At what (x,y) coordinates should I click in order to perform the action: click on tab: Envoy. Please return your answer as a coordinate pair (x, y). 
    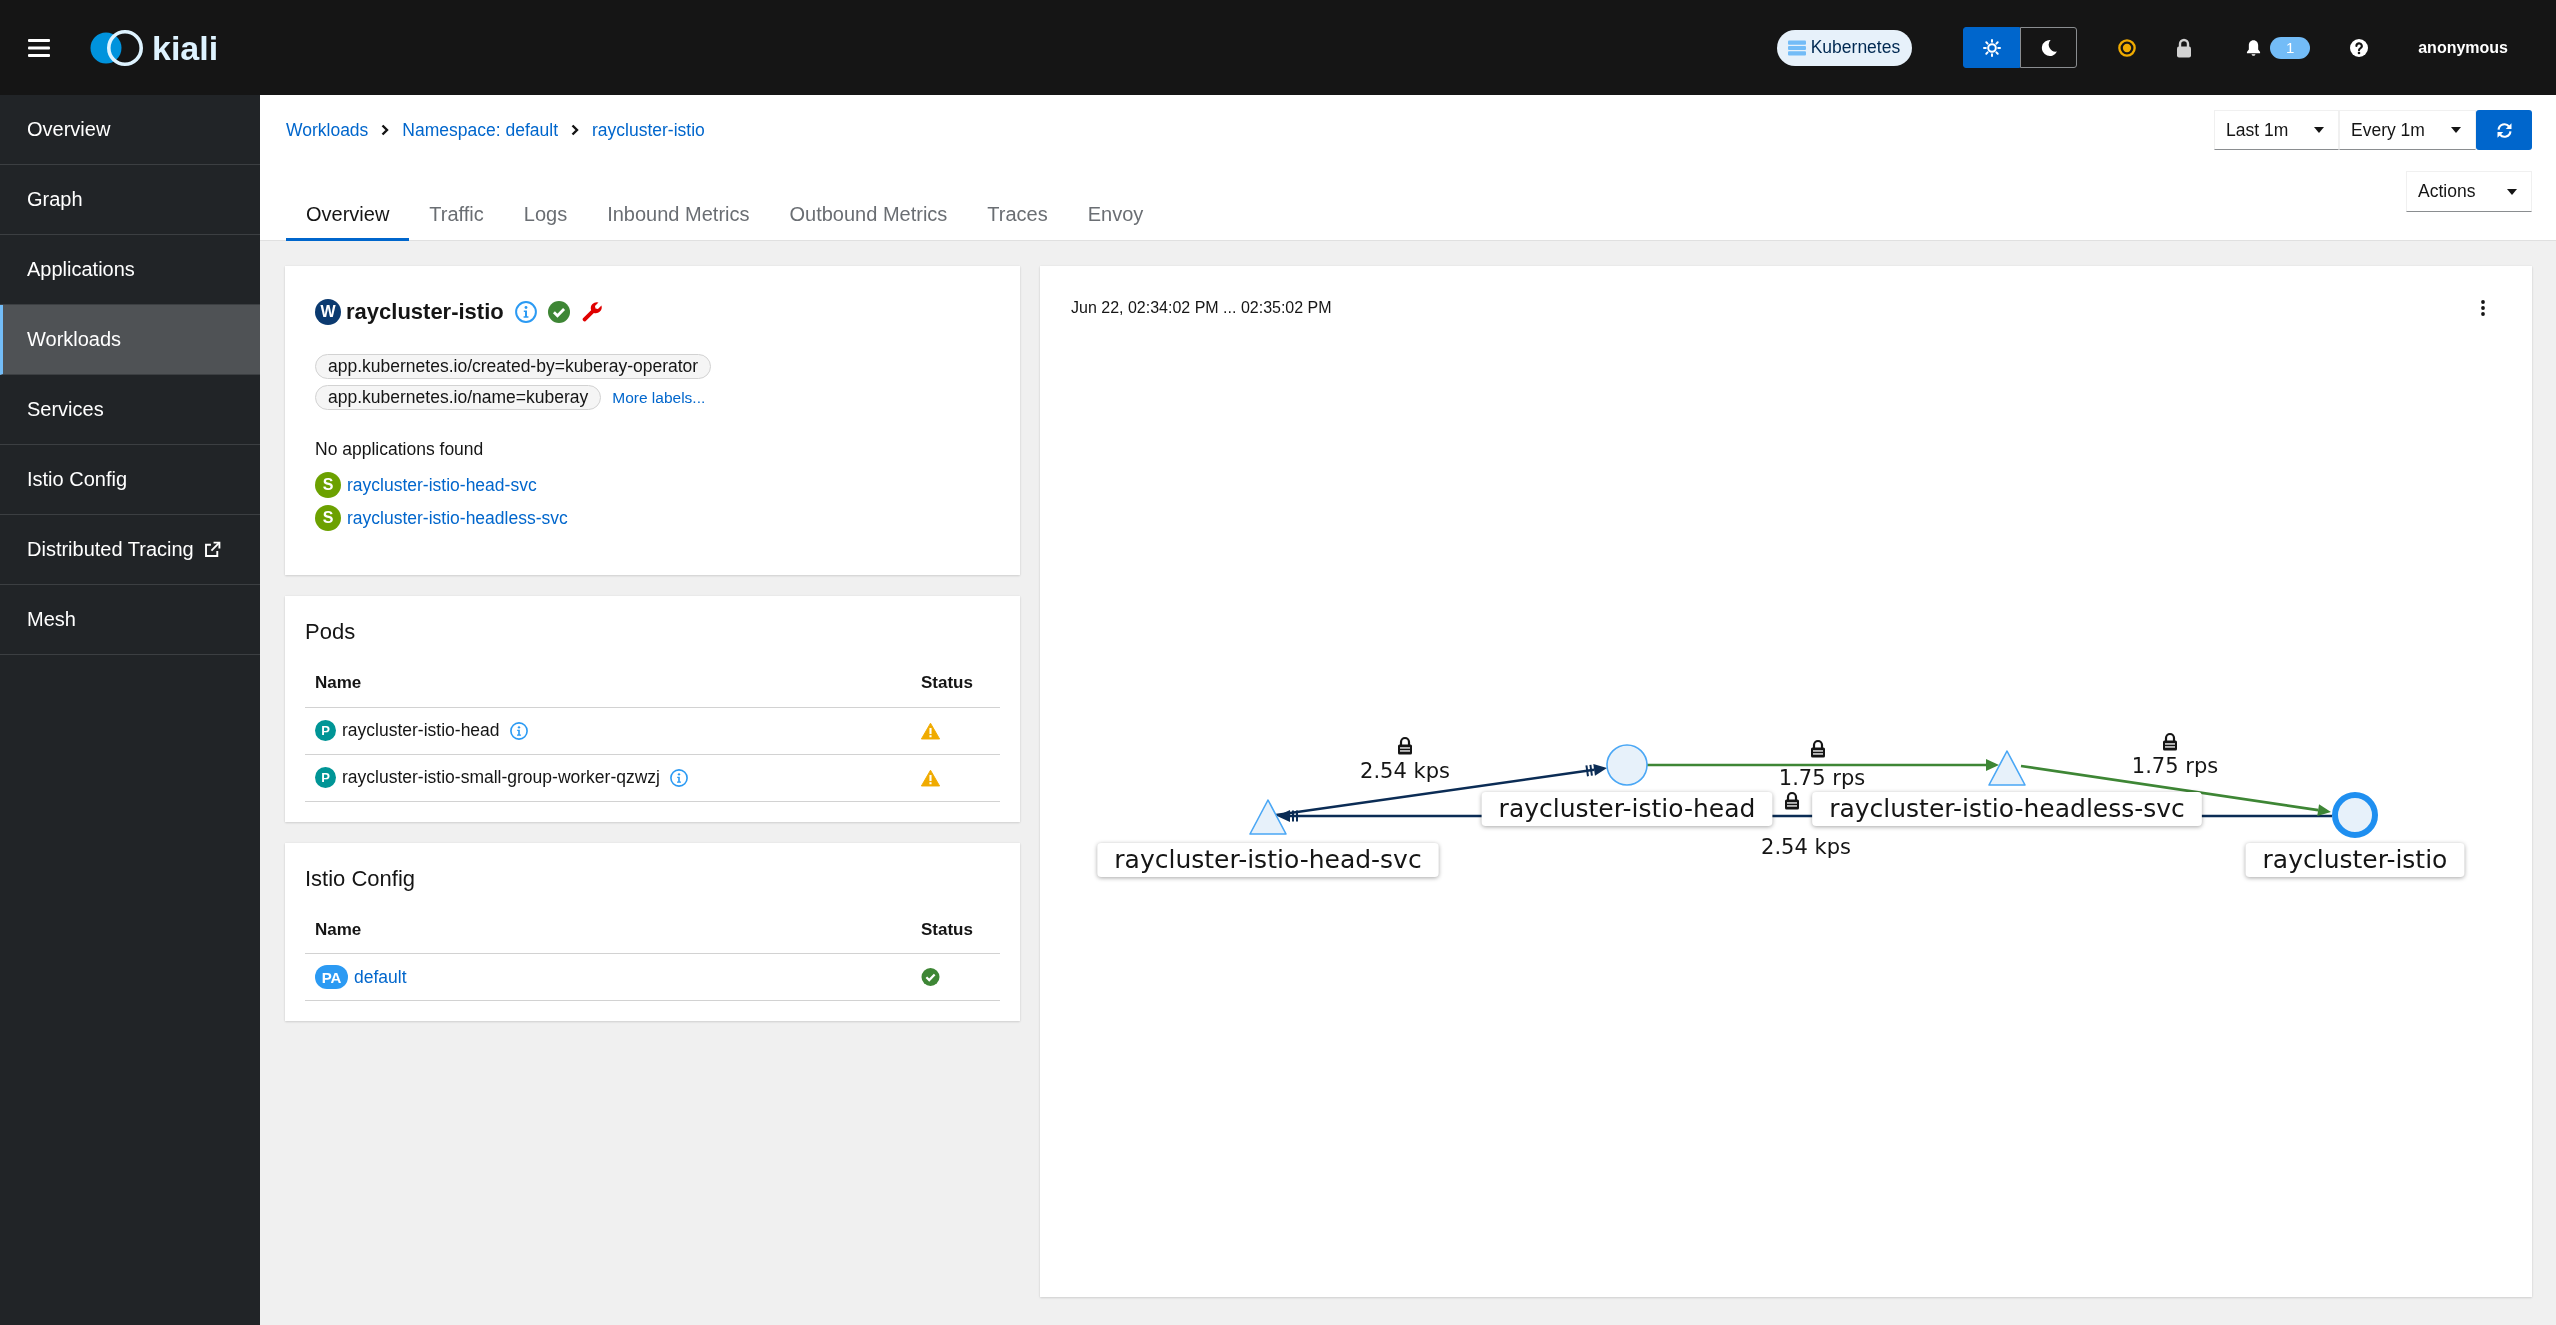
    Looking at the image, I should click on (1115, 215).